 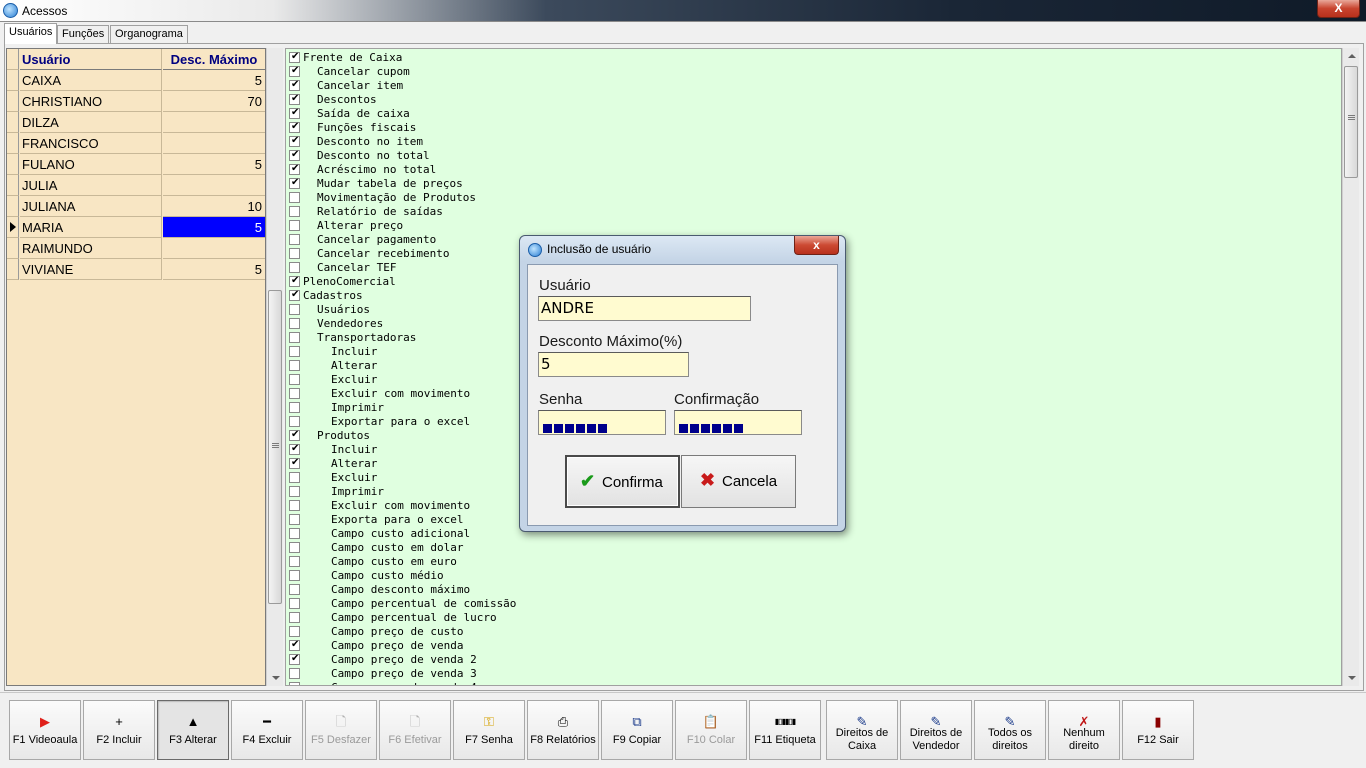 What do you see at coordinates (267, 730) in the screenshot?
I see `f4-excluir-button: ━ F4 Excluir` at bounding box center [267, 730].